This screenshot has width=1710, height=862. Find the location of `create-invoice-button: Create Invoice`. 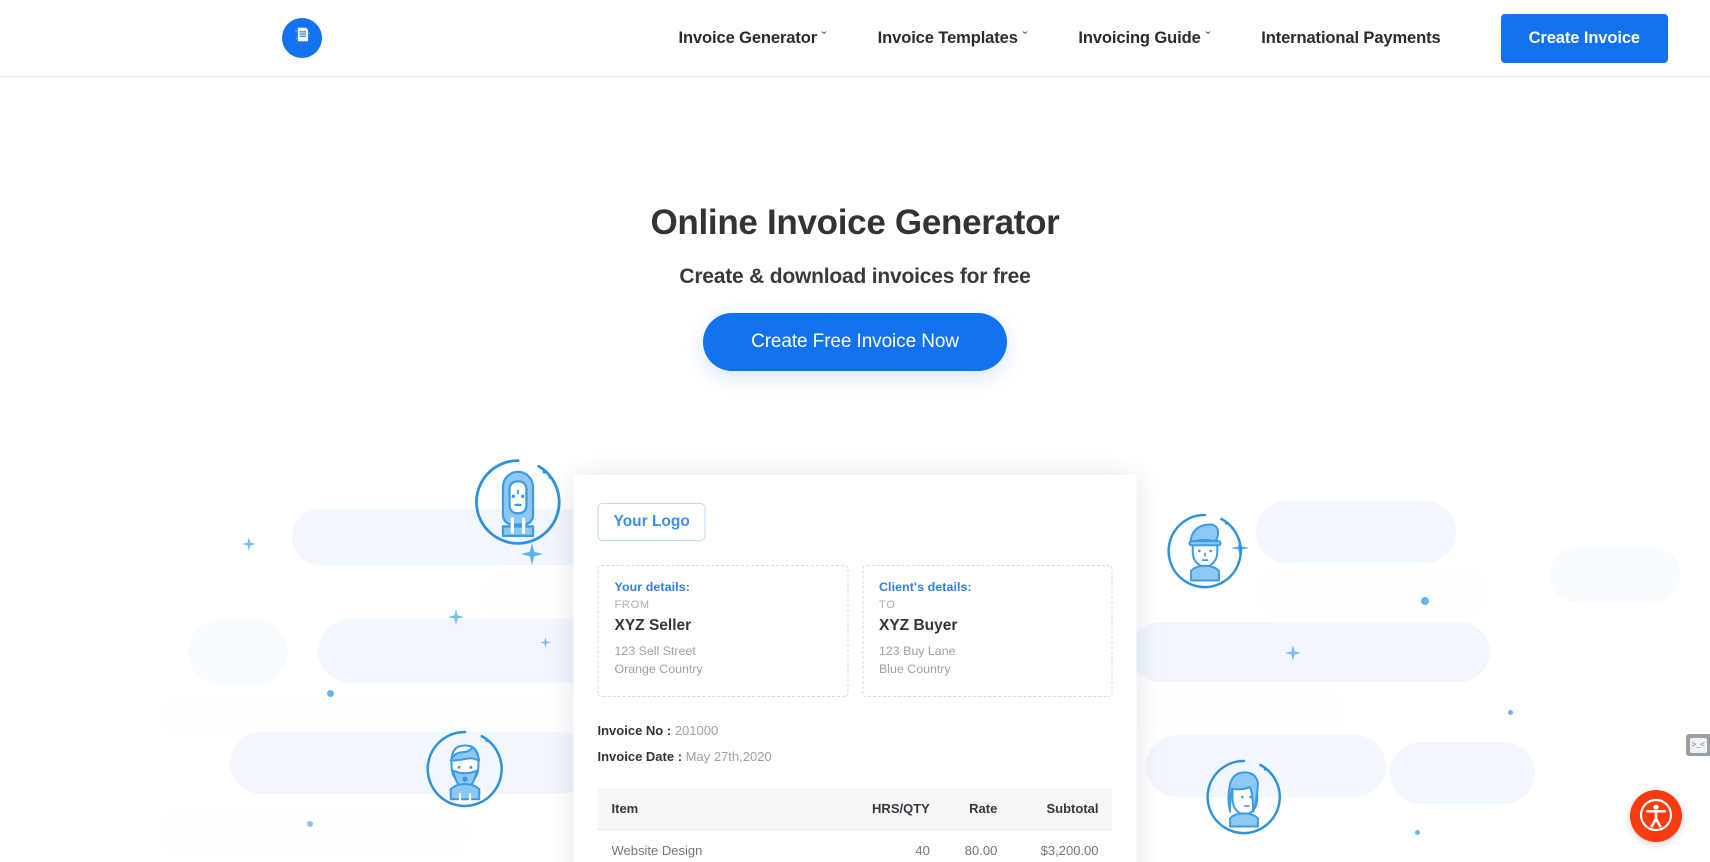

create-invoice-button: Create Invoice is located at coordinates (1584, 38).